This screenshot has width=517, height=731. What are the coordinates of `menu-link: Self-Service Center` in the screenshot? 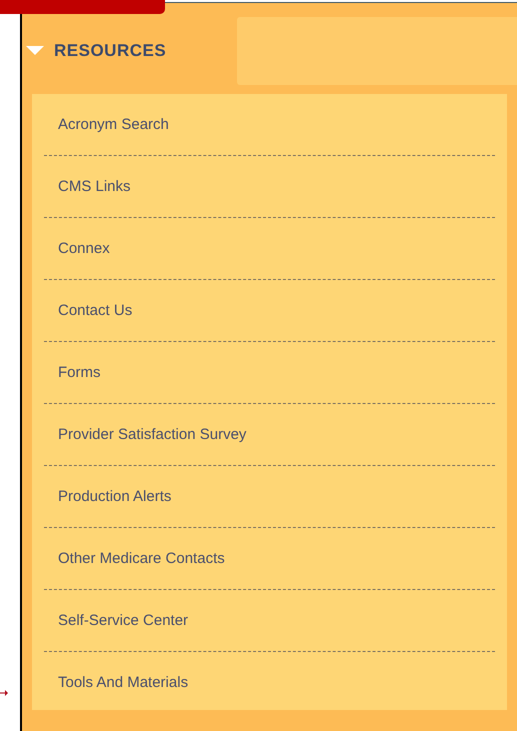 It's located at (269, 621).